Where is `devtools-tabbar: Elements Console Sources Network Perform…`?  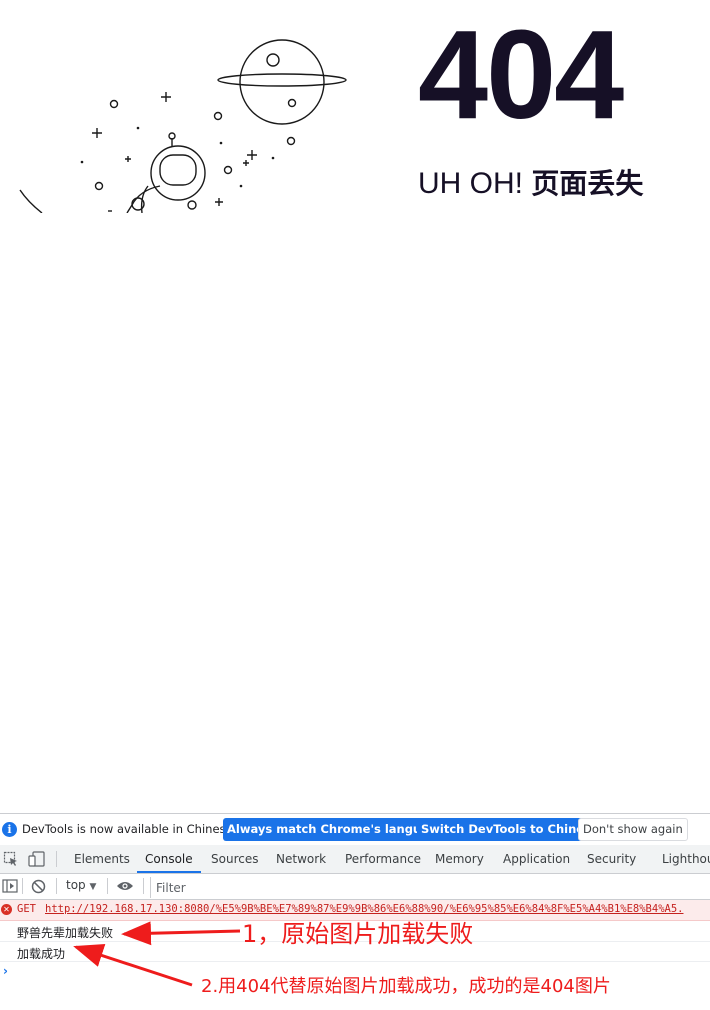 devtools-tabbar: Elements Console Sources Network Perform… is located at coordinates (355, 859).